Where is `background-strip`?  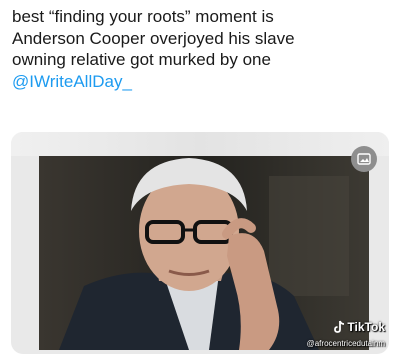 background-strip is located at coordinates (200, 144).